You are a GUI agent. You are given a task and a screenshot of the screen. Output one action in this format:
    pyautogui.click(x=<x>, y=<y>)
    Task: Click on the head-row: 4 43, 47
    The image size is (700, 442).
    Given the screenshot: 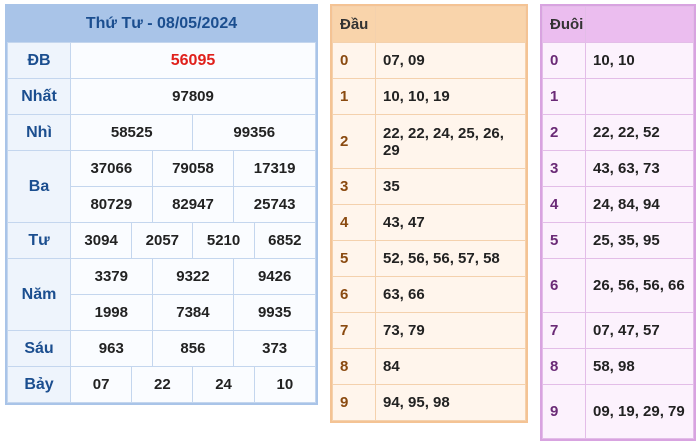 What is the action you would take?
    pyautogui.click(x=429, y=222)
    